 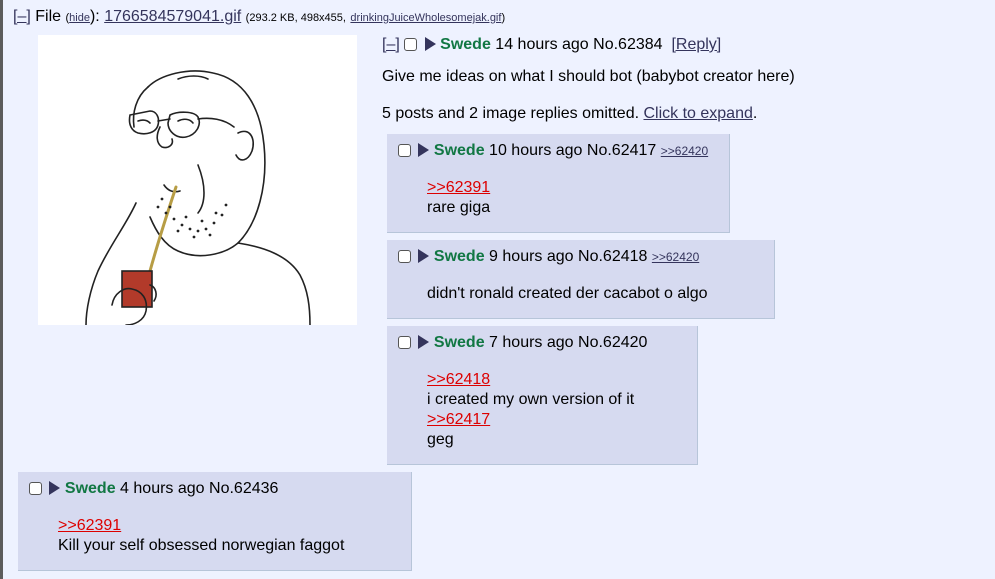 I want to click on reply-time: 10 hours ago, so click(x=536, y=150).